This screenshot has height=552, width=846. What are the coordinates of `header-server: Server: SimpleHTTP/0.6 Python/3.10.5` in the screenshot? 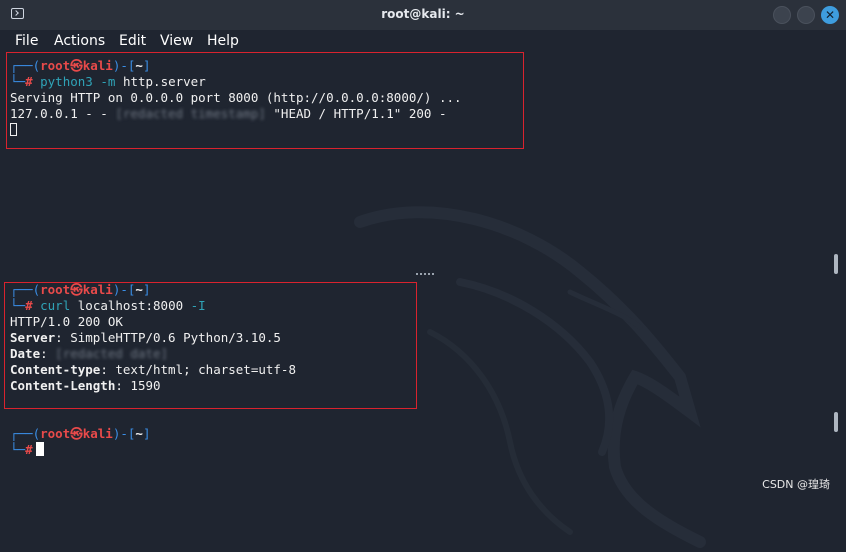 It's located at (145, 337).